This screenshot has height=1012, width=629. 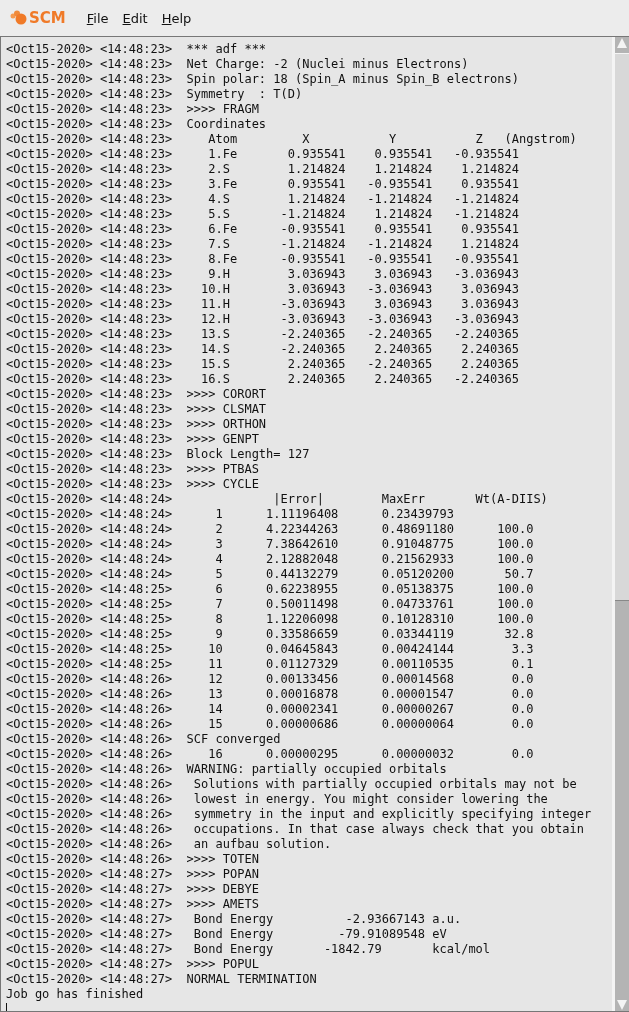 What do you see at coordinates (227, 934) in the screenshot?
I see `log-line: <Oct15-2020> <14:48:27> Bond Energy -79.91089548 eV` at bounding box center [227, 934].